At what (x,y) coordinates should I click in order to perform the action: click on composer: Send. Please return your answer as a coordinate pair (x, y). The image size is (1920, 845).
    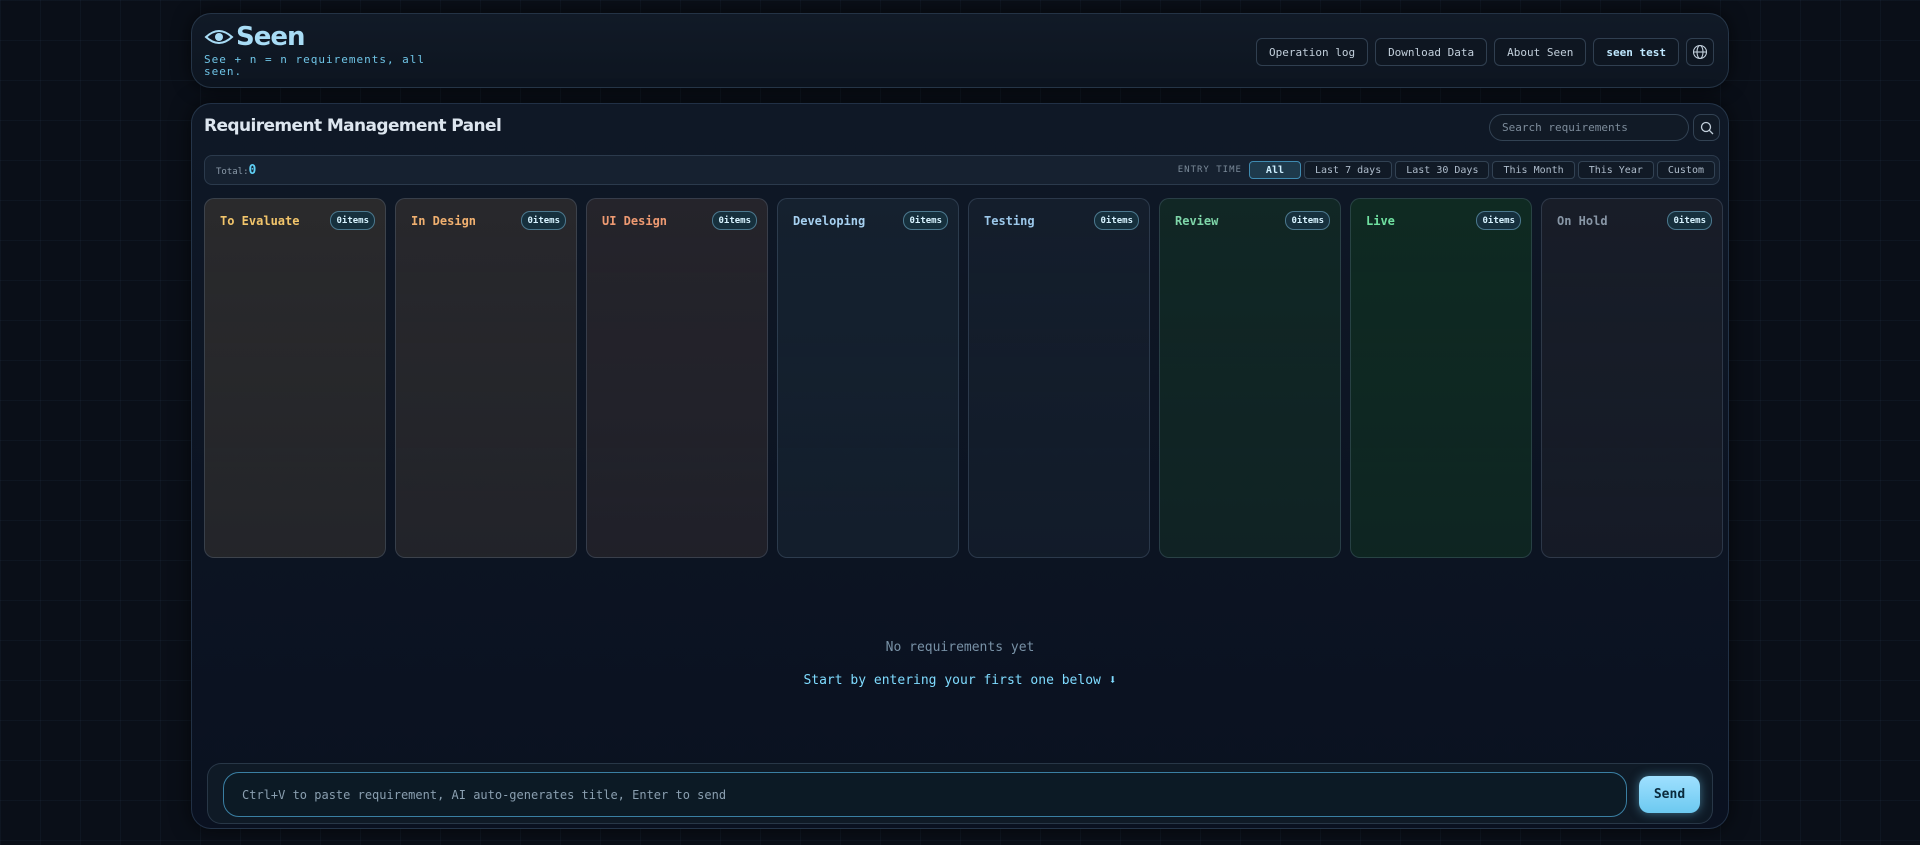
    Looking at the image, I should click on (960, 793).